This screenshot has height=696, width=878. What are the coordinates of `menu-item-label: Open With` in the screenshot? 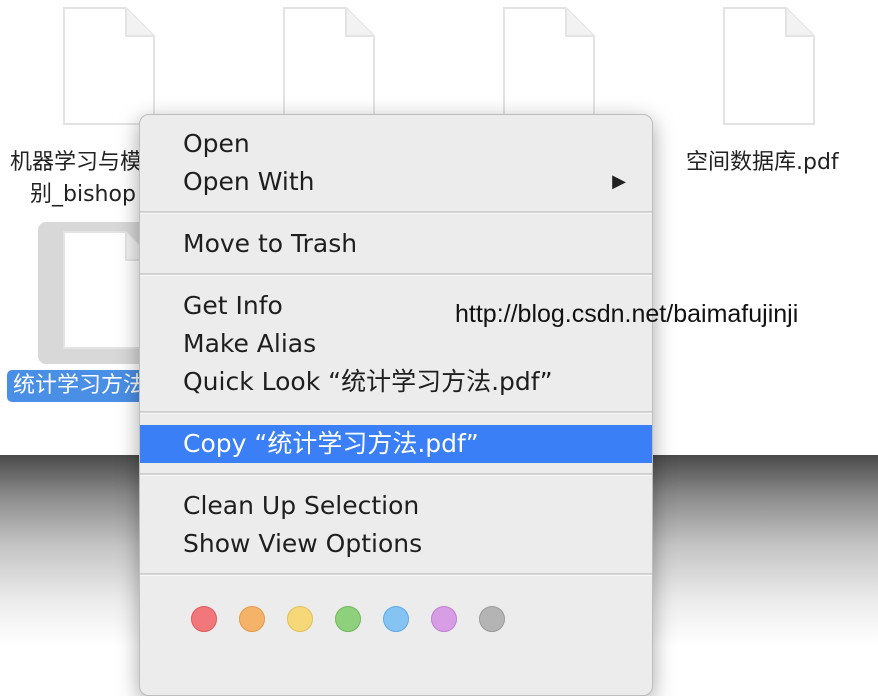 It's located at (249, 181).